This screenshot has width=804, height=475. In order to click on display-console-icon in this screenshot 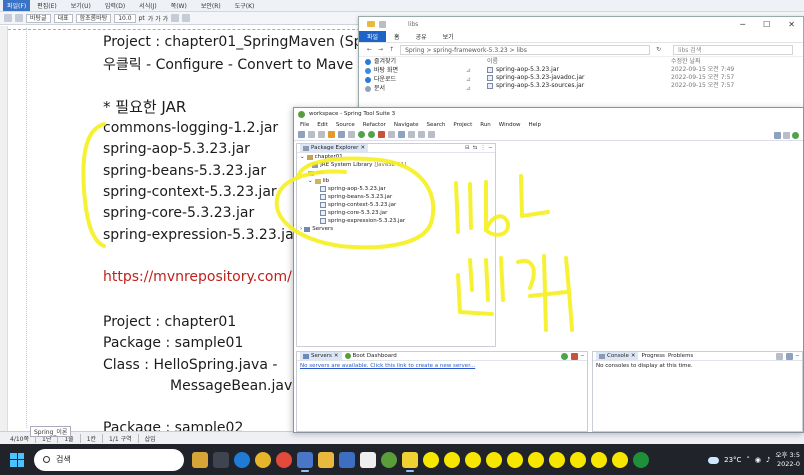, I will do `click(789, 356)`.